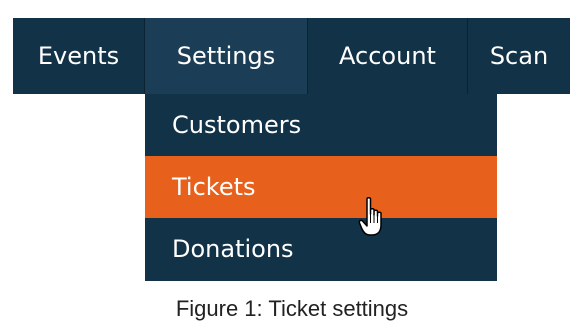 Image resolution: width=584 pixels, height=334 pixels. Describe the element at coordinates (388, 56) in the screenshot. I see `nav-item-account: Account` at that location.